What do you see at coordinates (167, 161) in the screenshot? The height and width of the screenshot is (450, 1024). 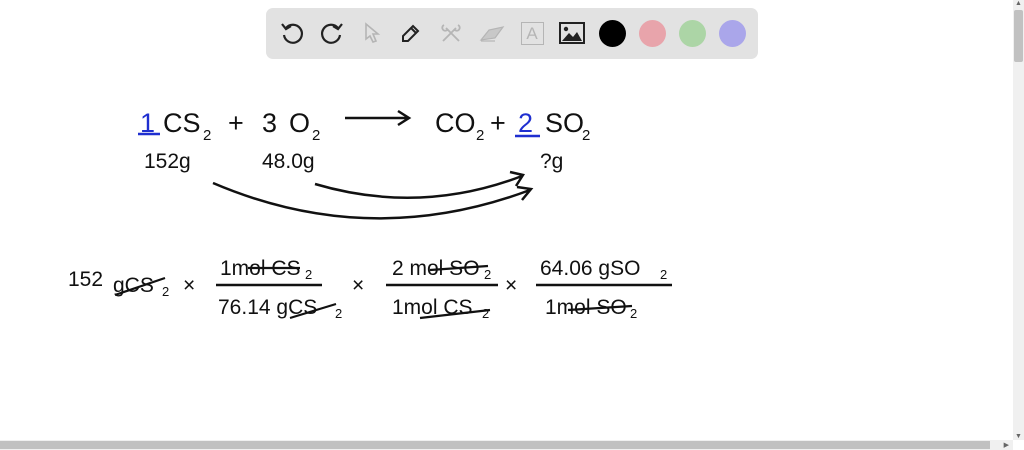 I see `mass-cs2: 152g` at bounding box center [167, 161].